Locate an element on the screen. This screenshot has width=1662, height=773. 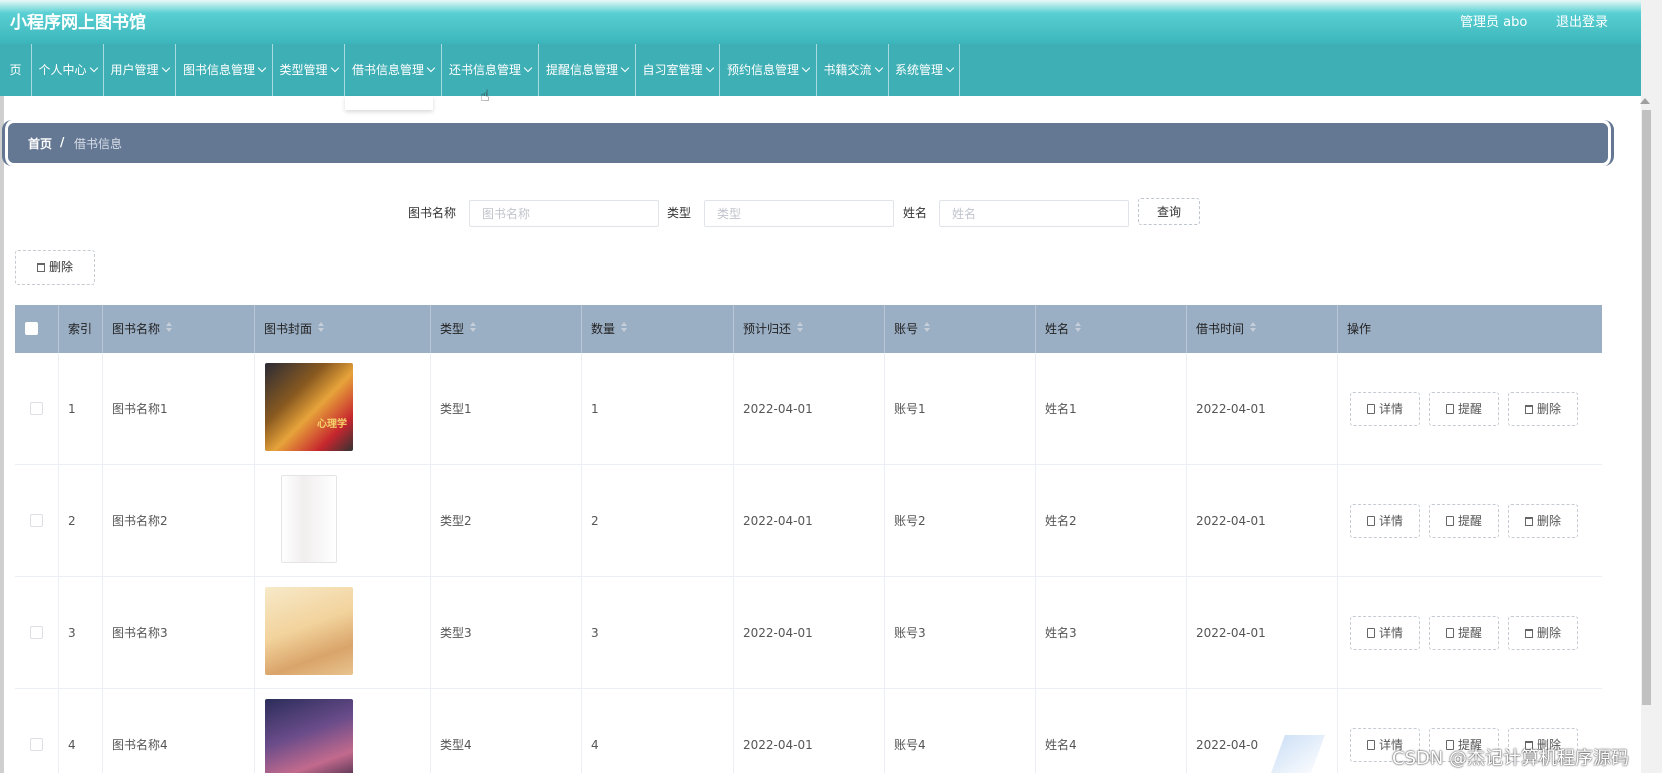
nav-item-personal: 个人中心 is located at coordinates (67, 70).